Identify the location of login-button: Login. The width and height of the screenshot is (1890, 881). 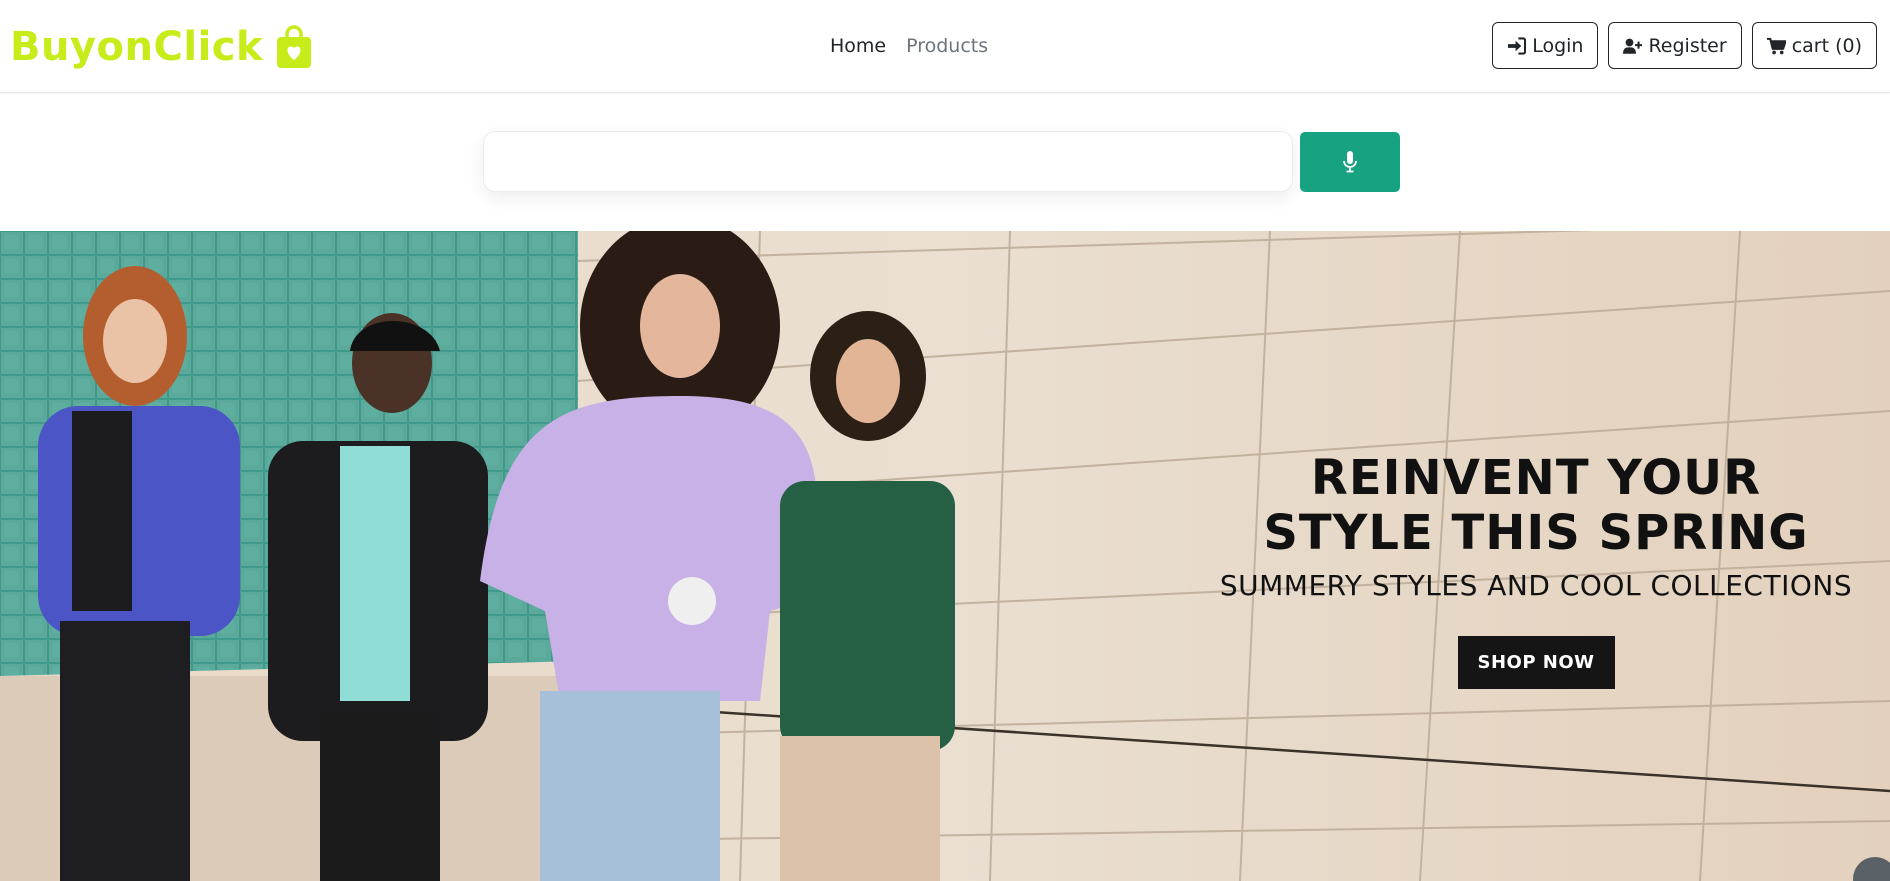
(1545, 45).